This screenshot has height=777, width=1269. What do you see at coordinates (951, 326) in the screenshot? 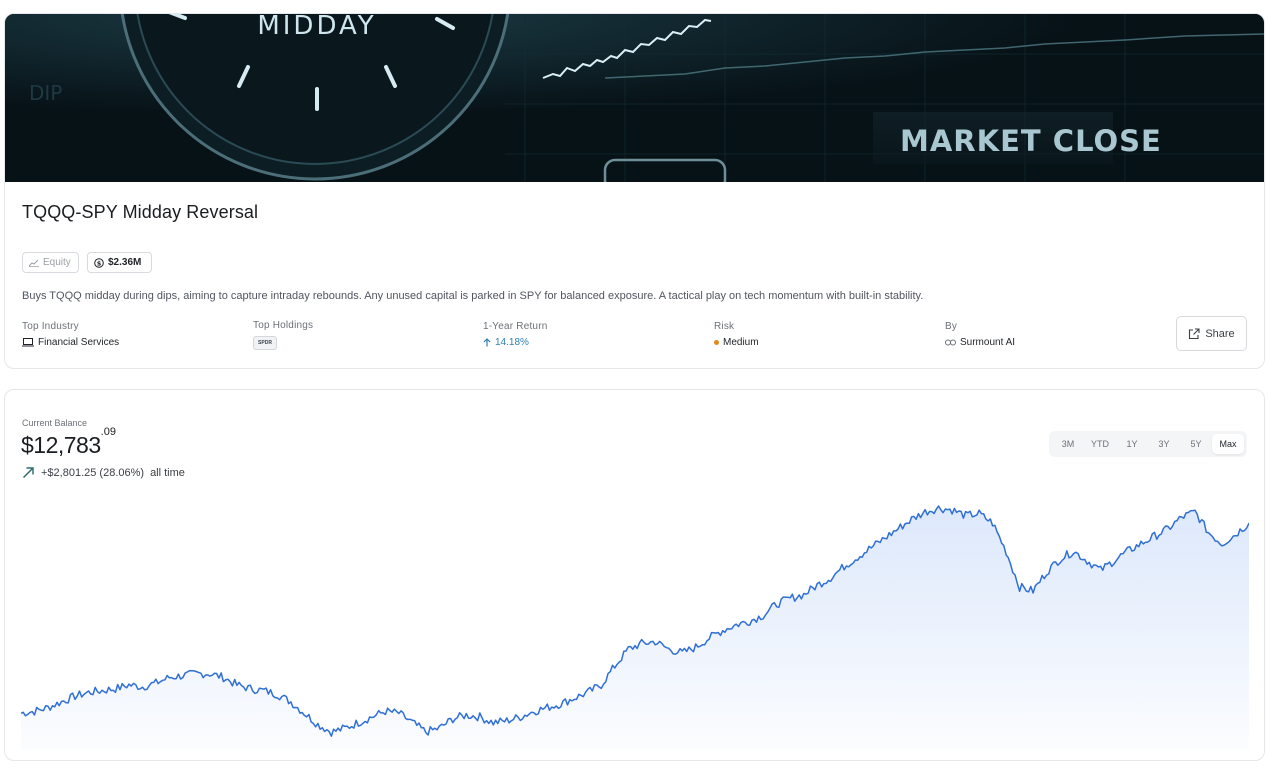
I see `author-label: By` at bounding box center [951, 326].